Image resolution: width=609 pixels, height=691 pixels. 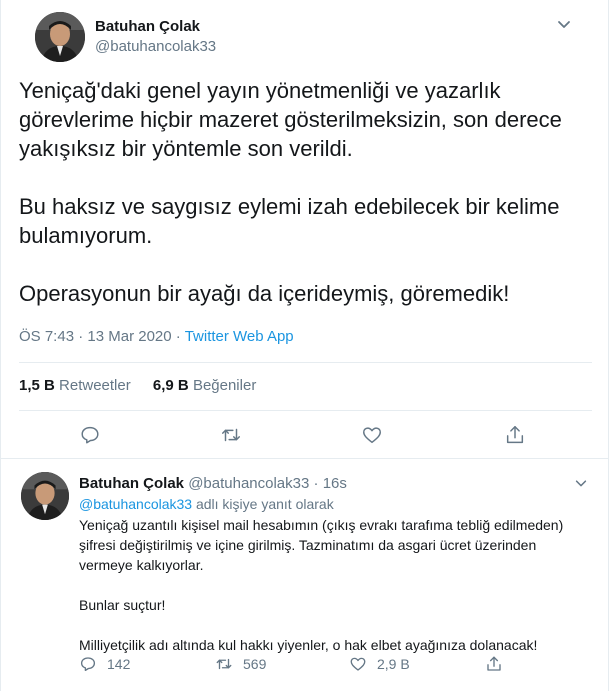 I want to click on main-tweet-actions, so click(x=304, y=438).